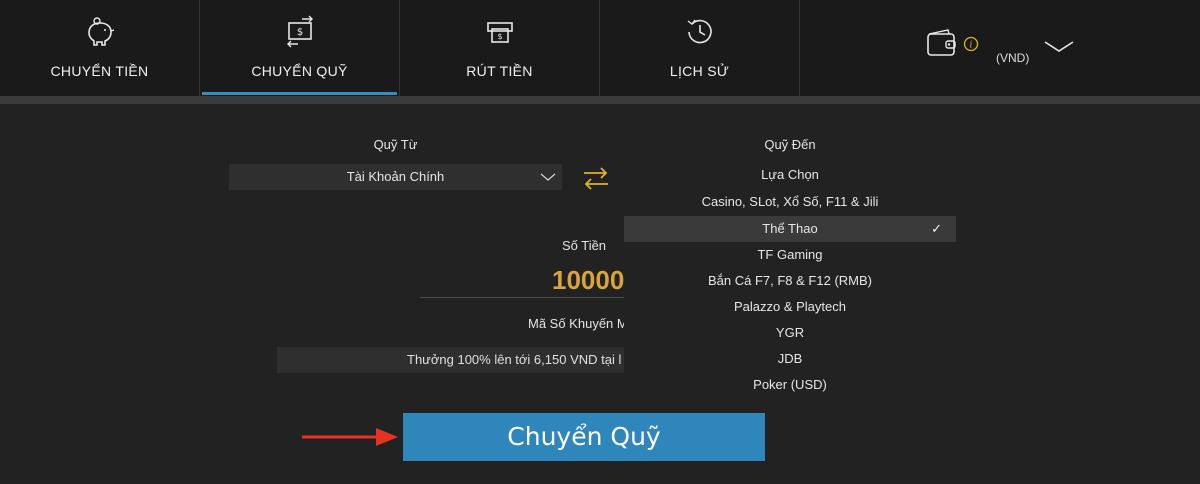 Image resolution: width=1200 pixels, height=484 pixels. I want to click on promo-code-select: Thưởng 100% lên tới 6,150 VND tại l, so click(450, 360).